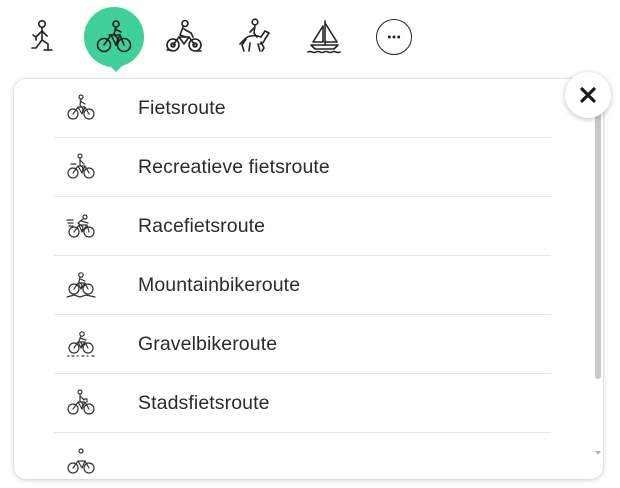 Image resolution: width=620 pixels, height=488 pixels. I want to click on activity-cycling, so click(114, 37).